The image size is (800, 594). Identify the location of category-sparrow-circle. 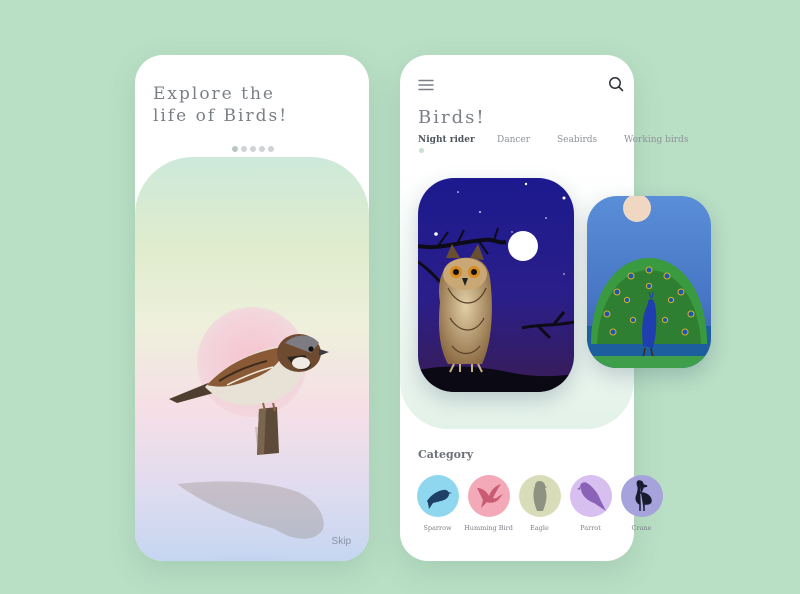
(437, 496).